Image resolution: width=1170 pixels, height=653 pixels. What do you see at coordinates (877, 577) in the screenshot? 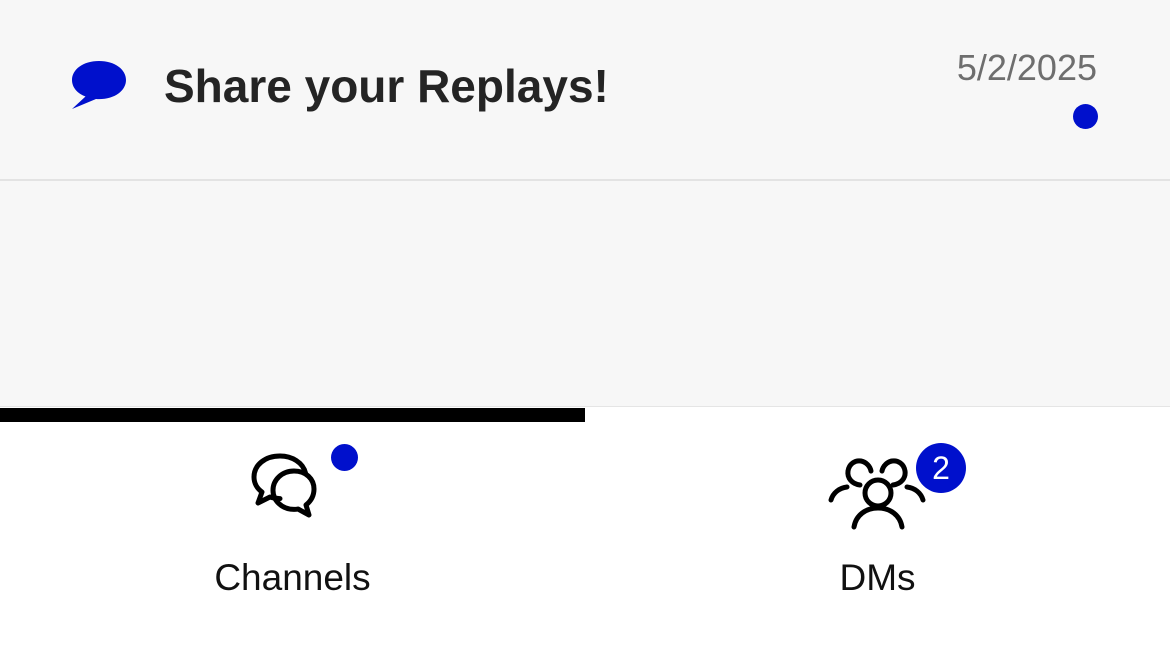
I see `tab-label-dms: DMs` at bounding box center [877, 577].